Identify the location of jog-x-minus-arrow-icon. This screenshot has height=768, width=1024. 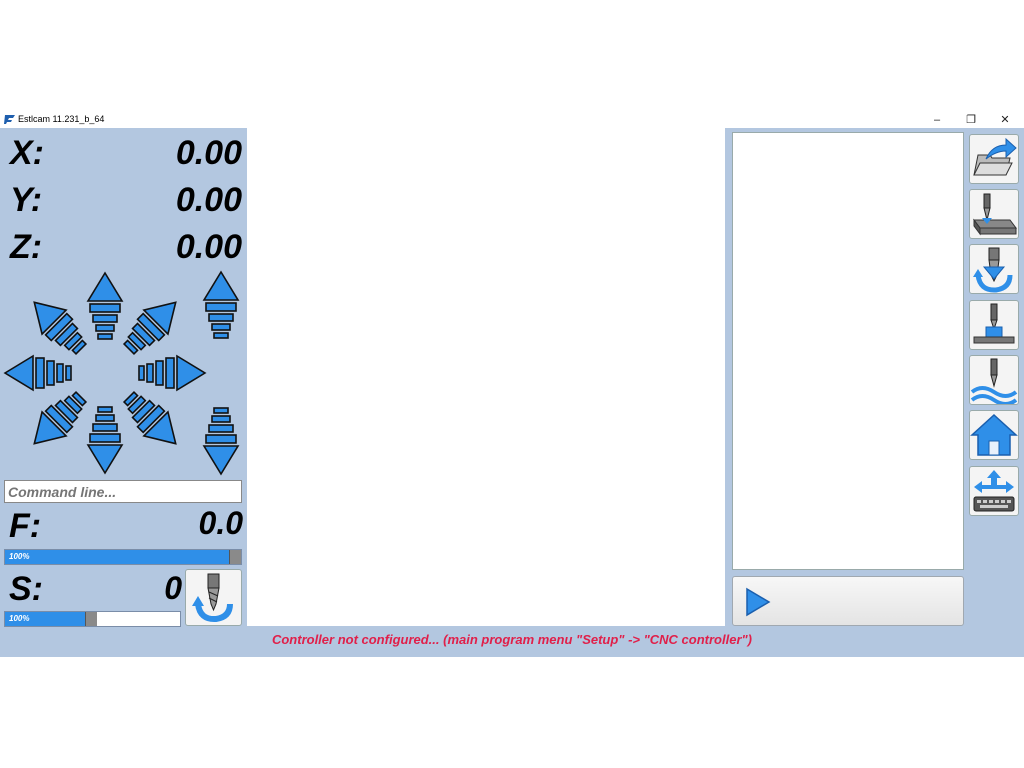
(38, 373).